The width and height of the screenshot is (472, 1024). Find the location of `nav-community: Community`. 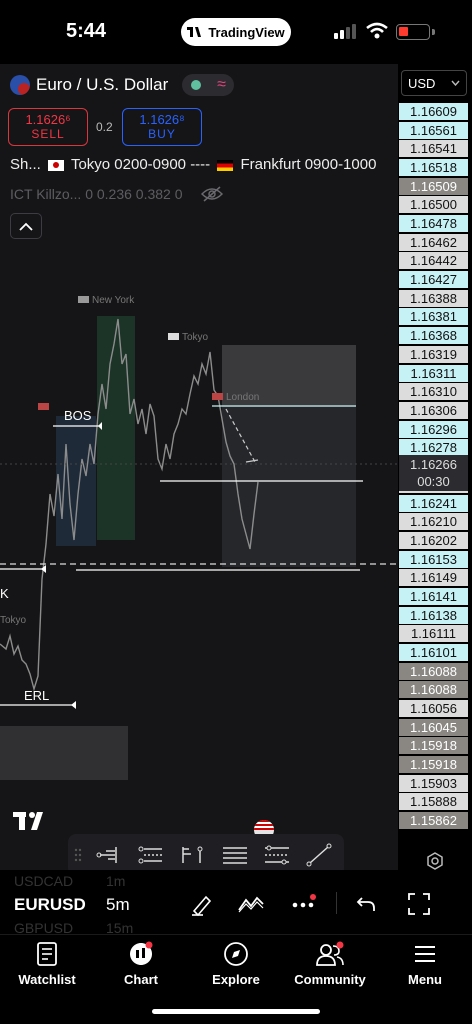

nav-community: Community is located at coordinates (330, 963).